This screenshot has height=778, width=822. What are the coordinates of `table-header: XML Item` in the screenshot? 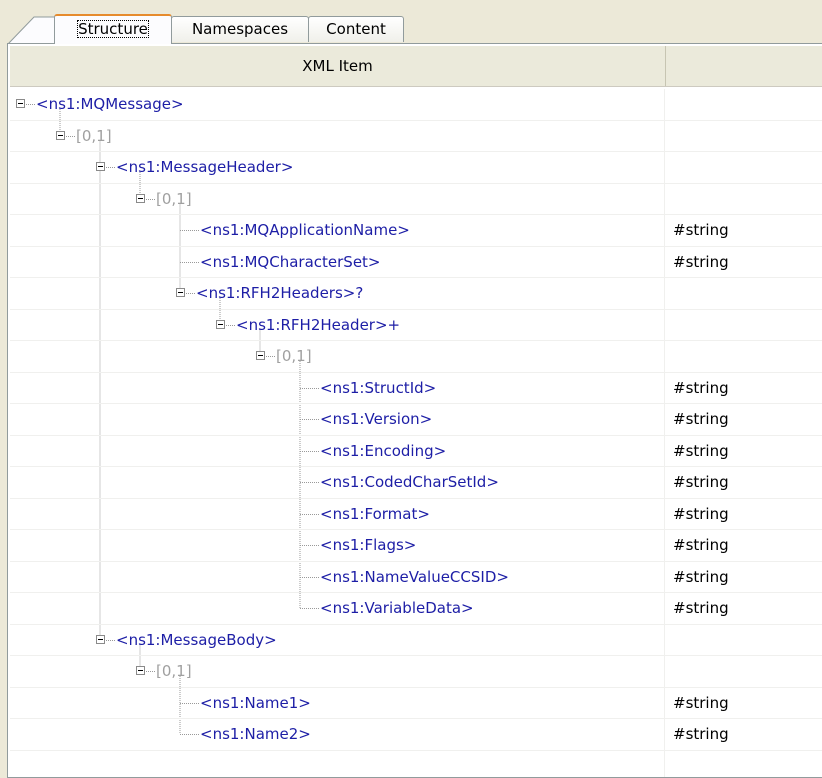 It's located at (416, 66).